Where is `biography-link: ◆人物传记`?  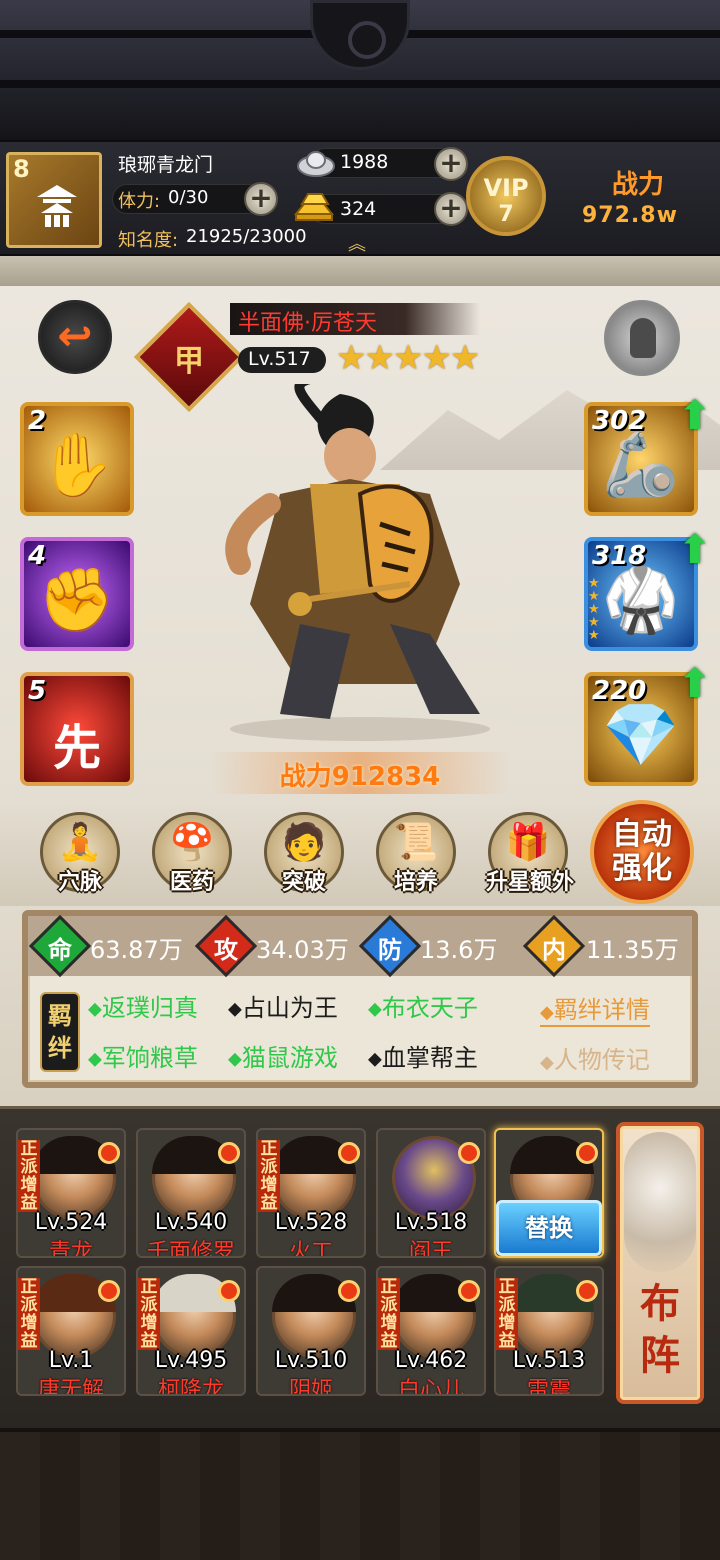
biography-link: ◆人物传记 is located at coordinates (595, 1057).